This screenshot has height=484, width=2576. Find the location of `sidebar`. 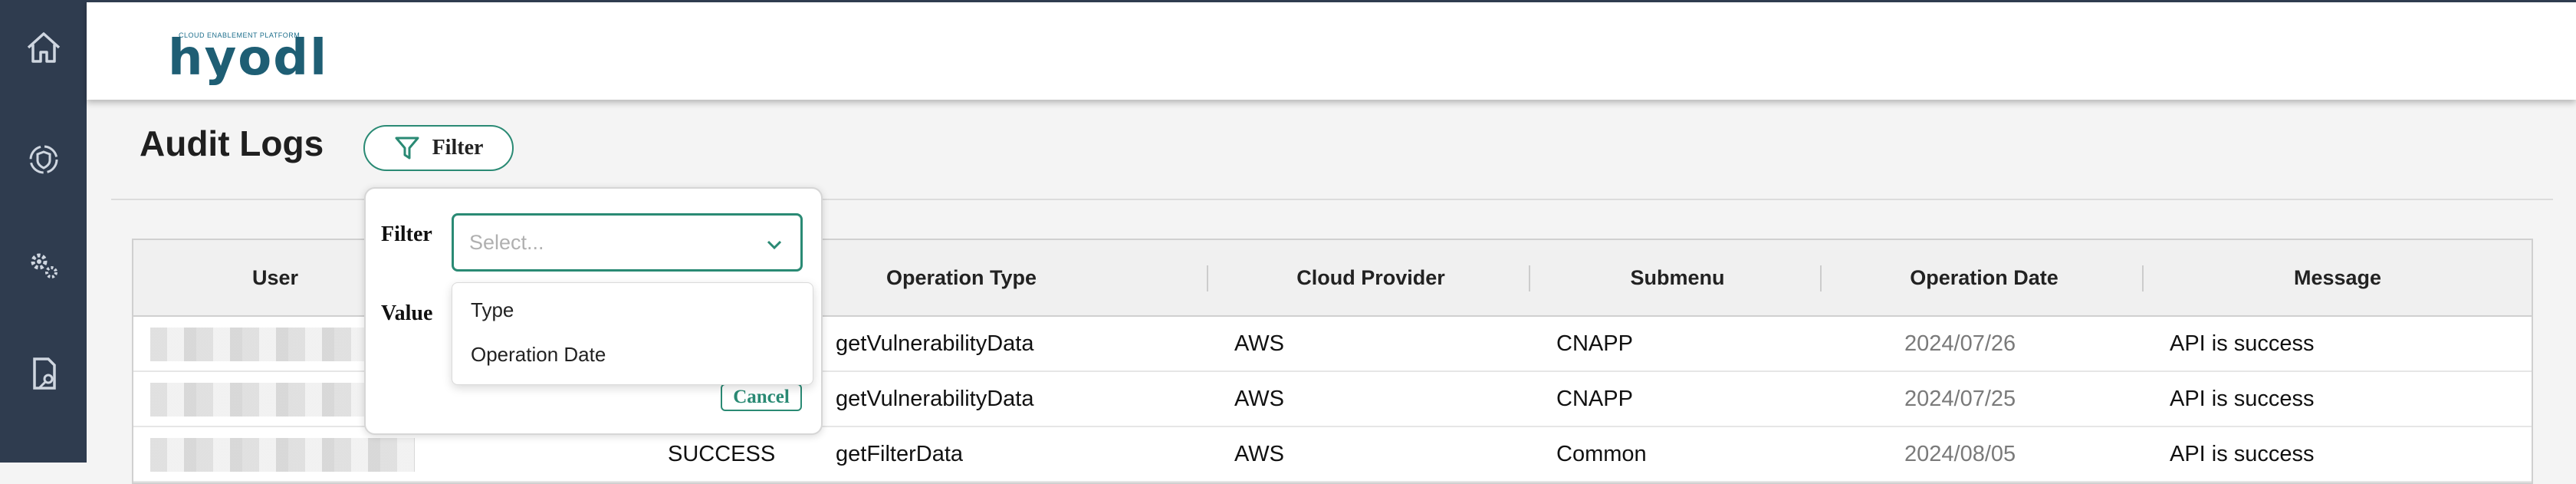

sidebar is located at coordinates (43, 231).